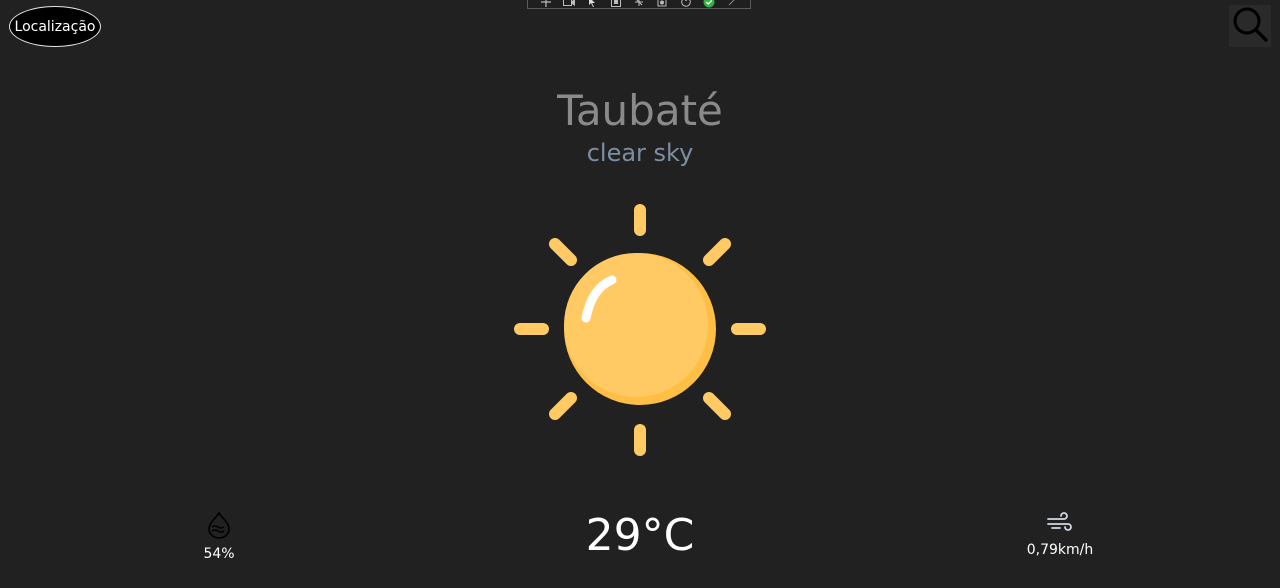 Image resolution: width=1280 pixels, height=588 pixels. Describe the element at coordinates (1060, 550) in the screenshot. I see `wind-value: 0,79km/h` at that location.